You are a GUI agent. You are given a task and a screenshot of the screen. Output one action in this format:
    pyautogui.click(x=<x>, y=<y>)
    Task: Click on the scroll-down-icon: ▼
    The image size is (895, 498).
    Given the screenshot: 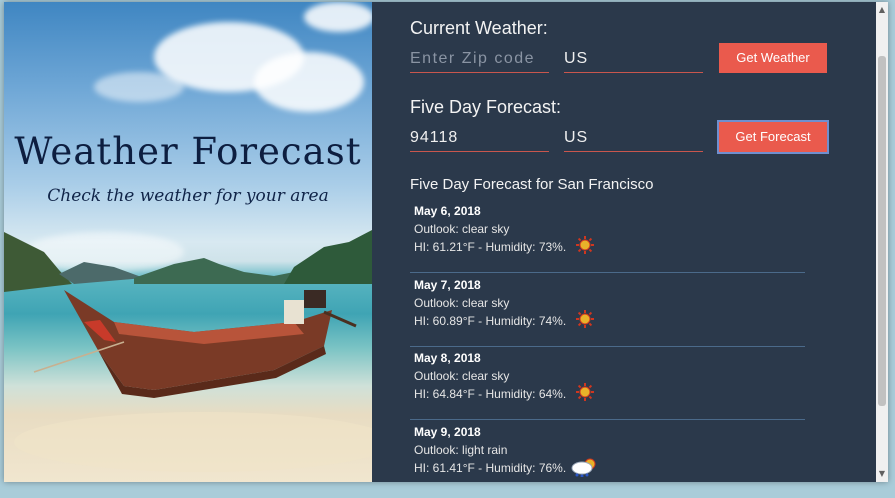 What is the action you would take?
    pyautogui.click(x=882, y=474)
    